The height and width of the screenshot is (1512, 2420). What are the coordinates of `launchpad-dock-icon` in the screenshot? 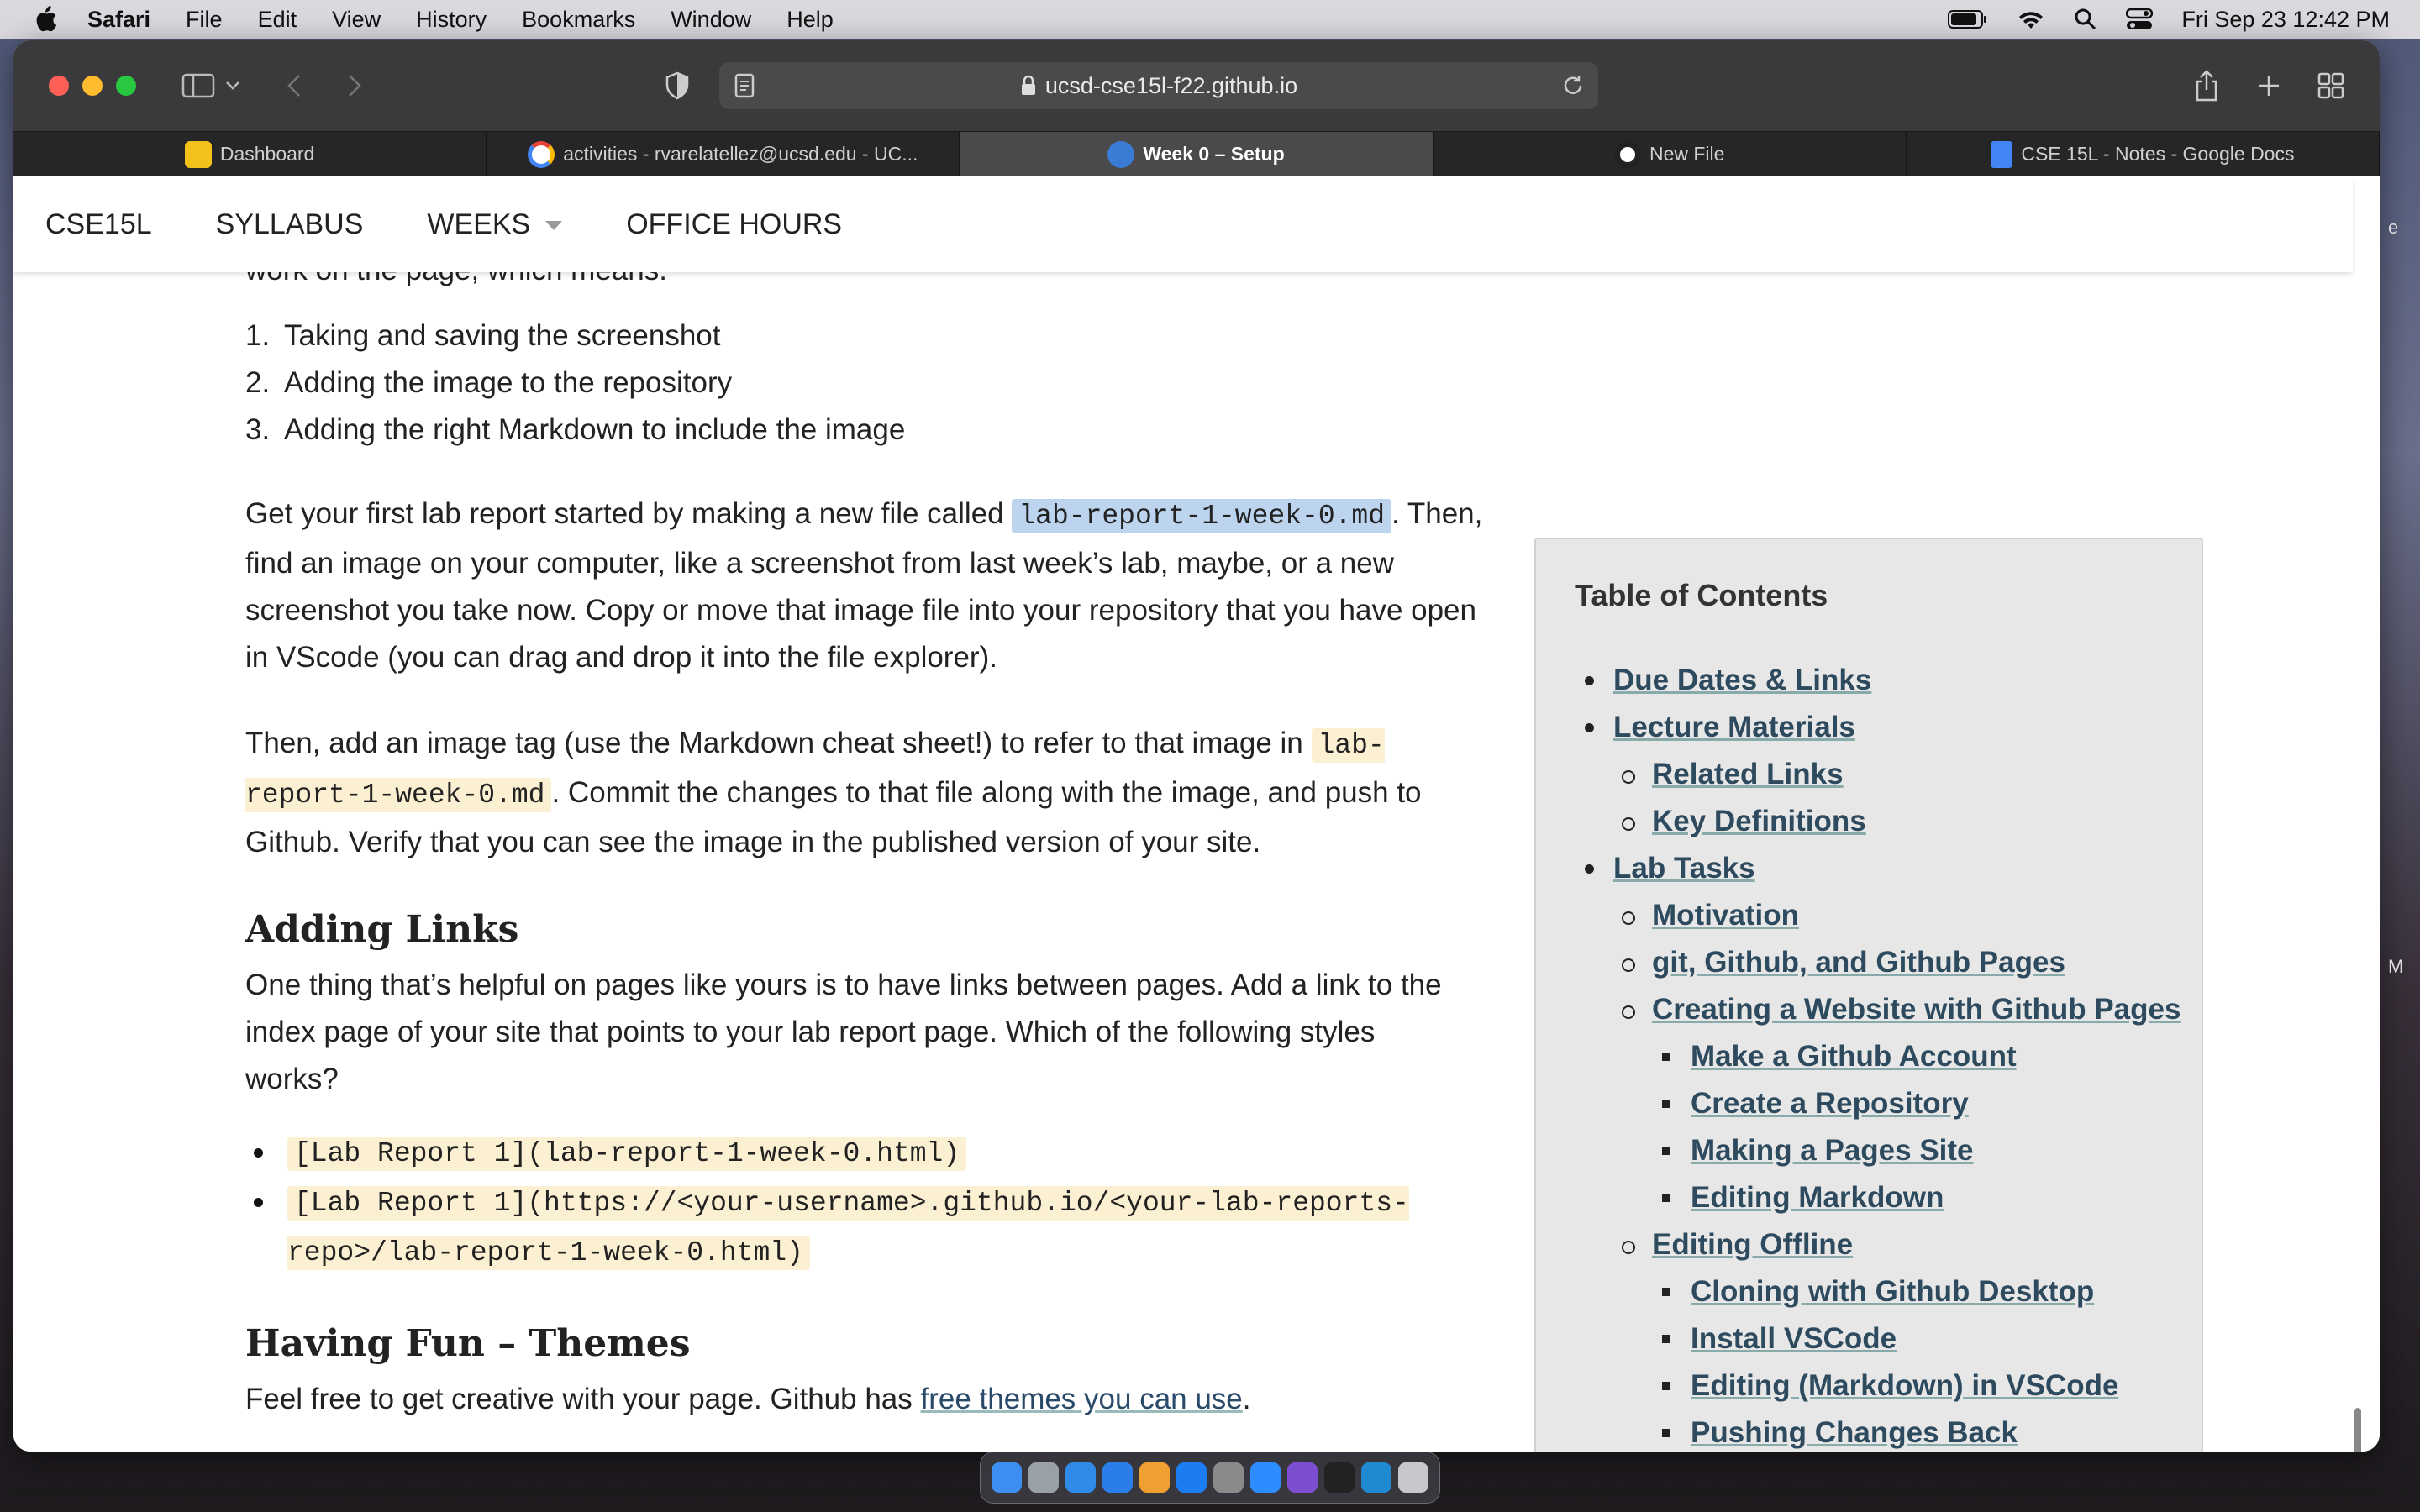 It's located at (1043, 1477).